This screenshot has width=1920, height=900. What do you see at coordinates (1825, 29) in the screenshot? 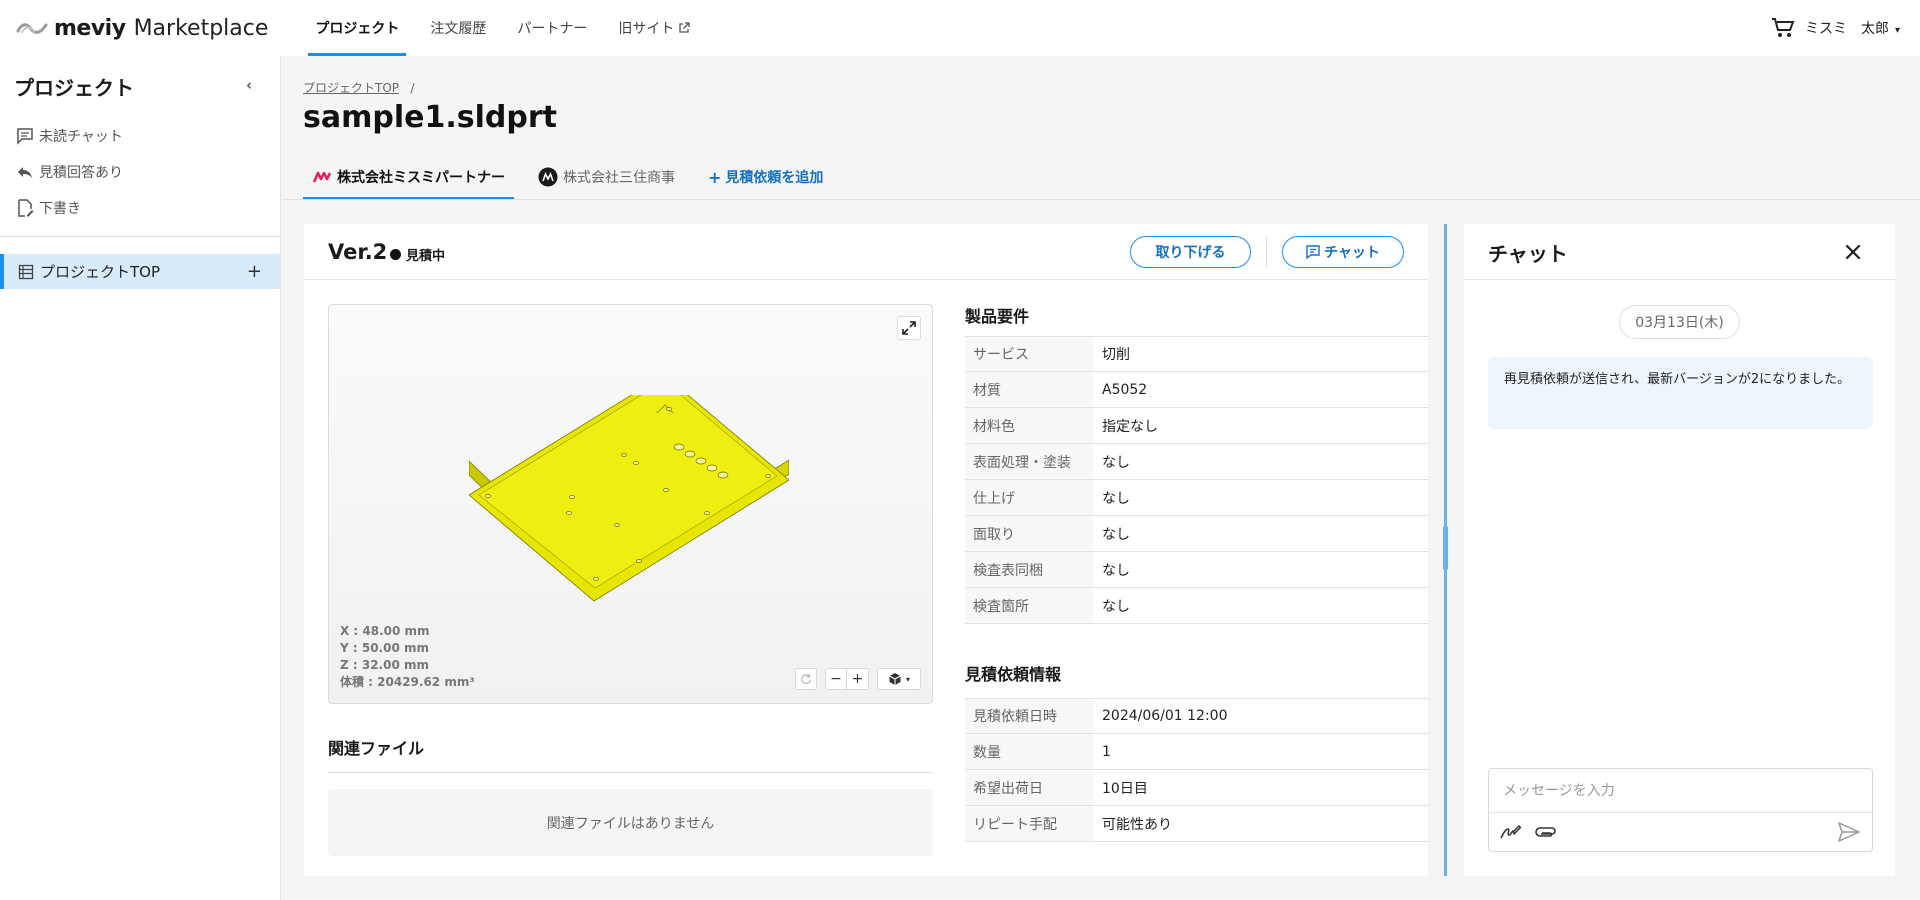
I see `user-company: ミスミ` at bounding box center [1825, 29].